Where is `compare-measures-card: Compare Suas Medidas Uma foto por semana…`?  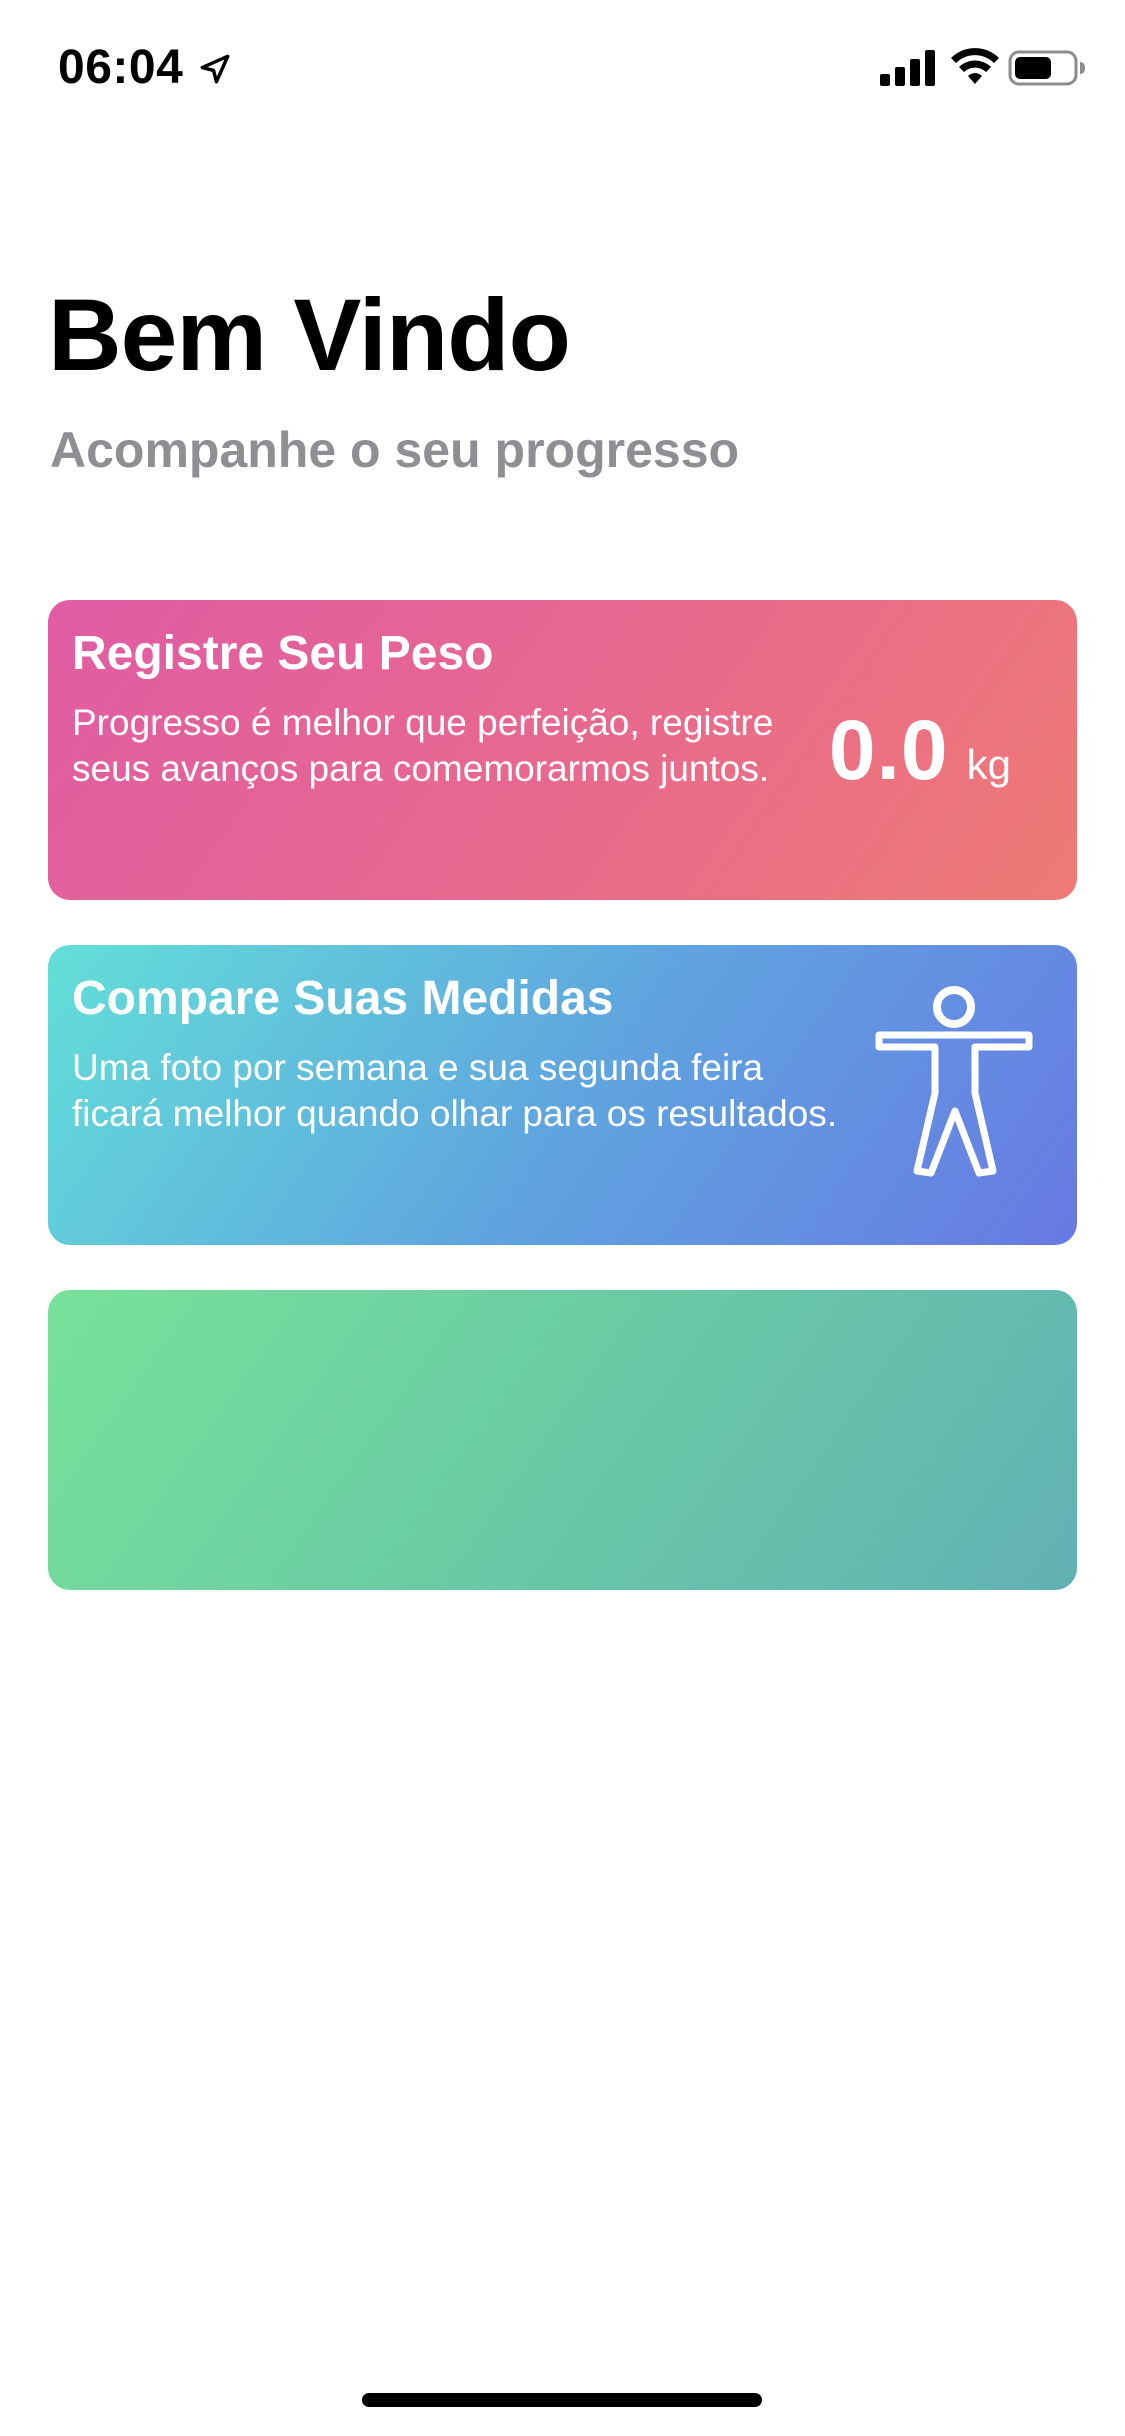 compare-measures-card: Compare Suas Medidas Uma foto por semana… is located at coordinates (562, 1095).